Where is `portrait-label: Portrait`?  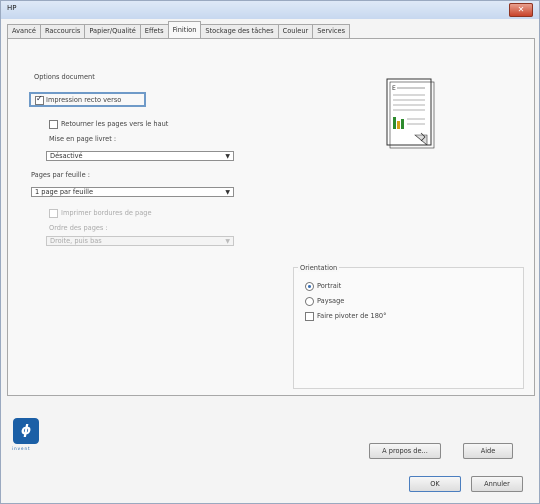 portrait-label: Portrait is located at coordinates (329, 286).